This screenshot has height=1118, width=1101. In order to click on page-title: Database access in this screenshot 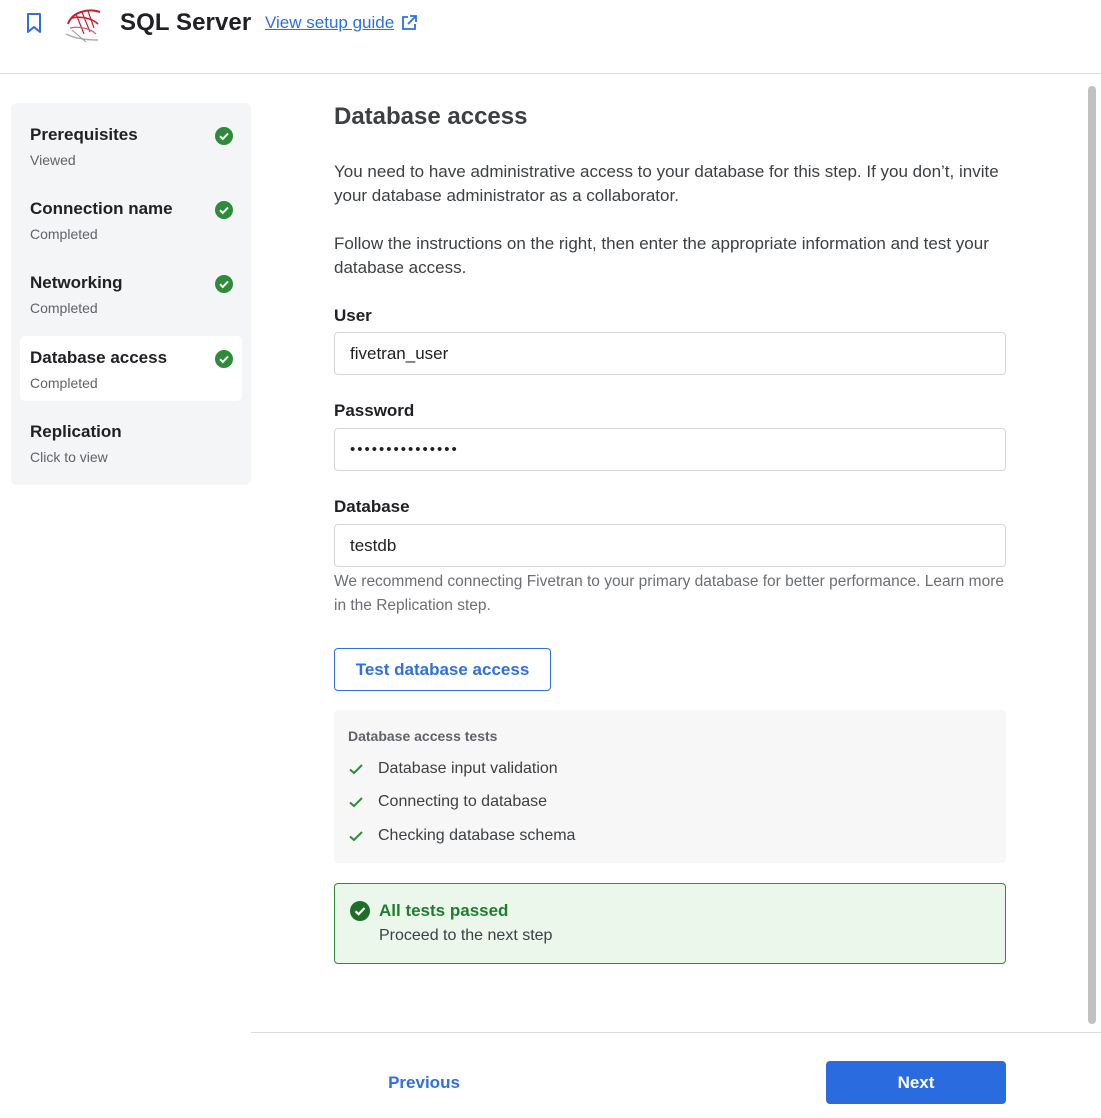, I will do `click(431, 116)`.